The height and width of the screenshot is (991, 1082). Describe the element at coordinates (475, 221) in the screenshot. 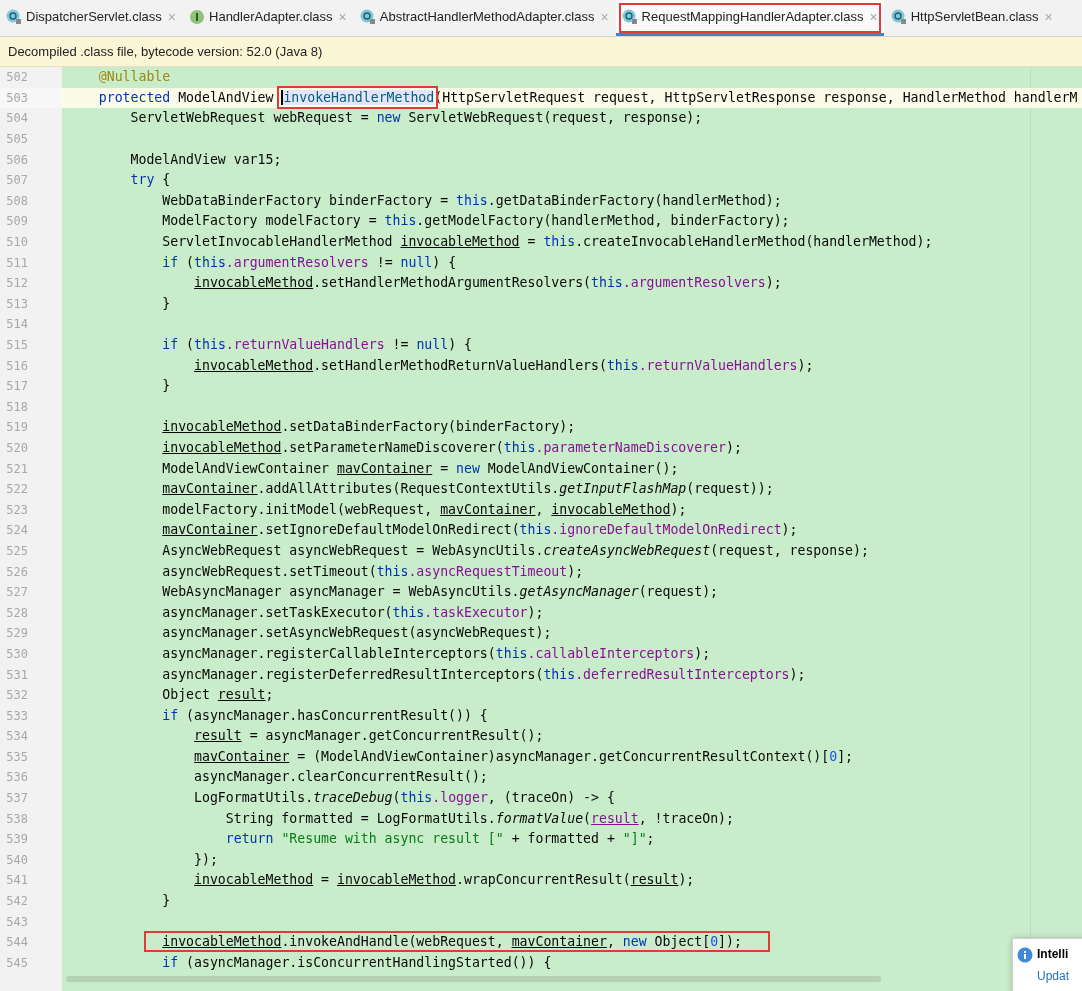

I see `code-line: ModelFactory modelFactory = this.getModelFactory(handlerMethod, binderFactory);` at that location.